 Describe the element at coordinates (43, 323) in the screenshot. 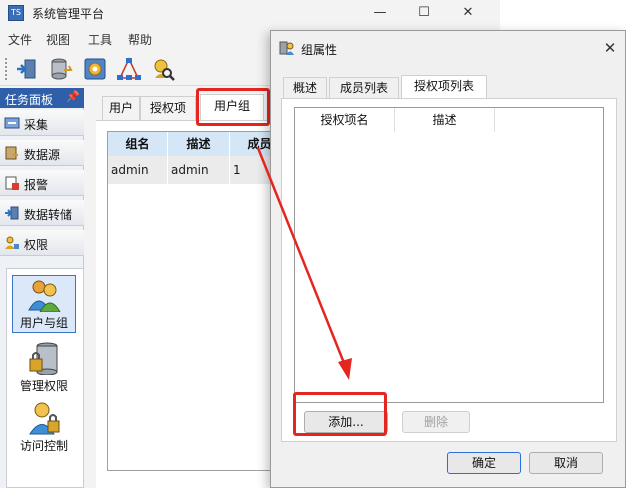

I see `users-and-groups-label: 用户与组` at that location.